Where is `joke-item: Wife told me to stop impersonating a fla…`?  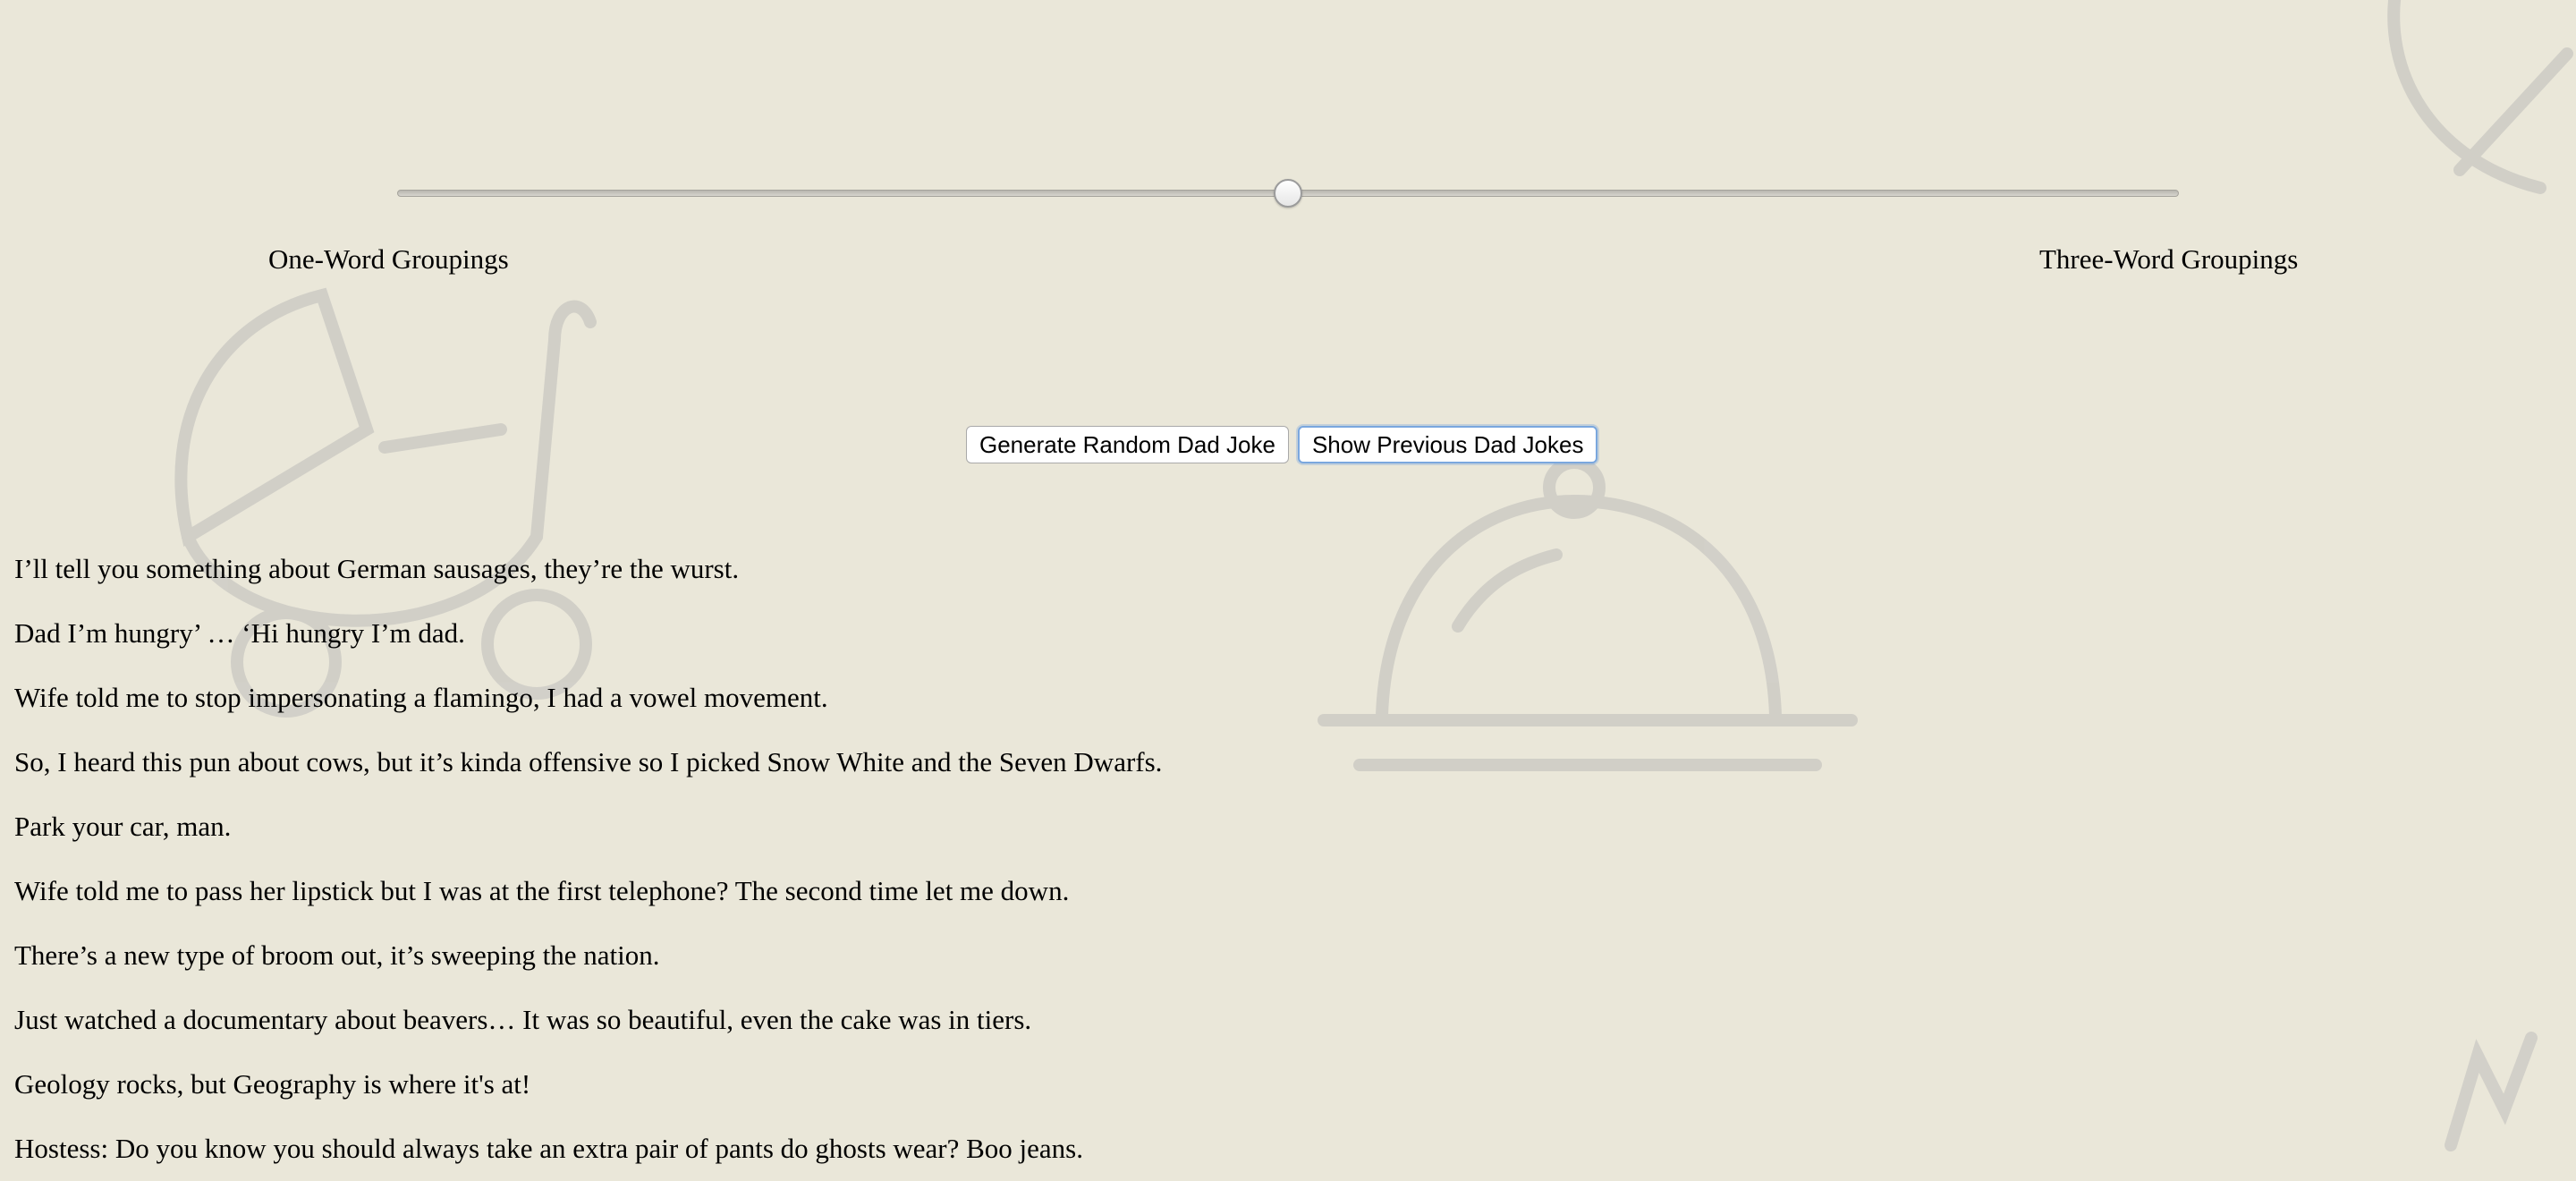 joke-item: Wife told me to stop impersonating a fla… is located at coordinates (421, 697).